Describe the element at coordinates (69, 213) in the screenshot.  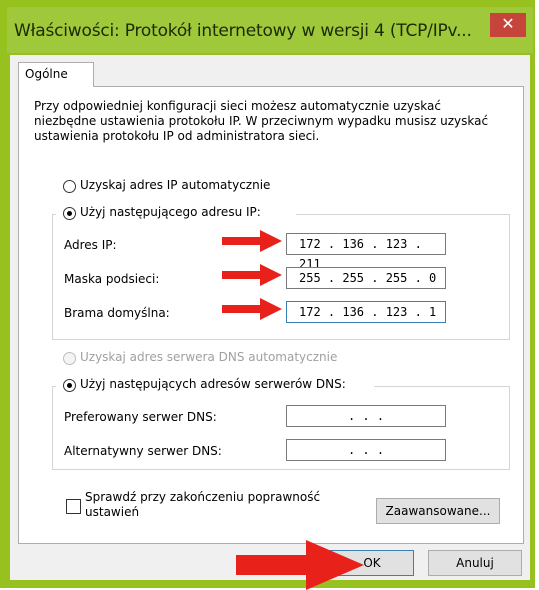
I see `radio-manual-ip` at that location.